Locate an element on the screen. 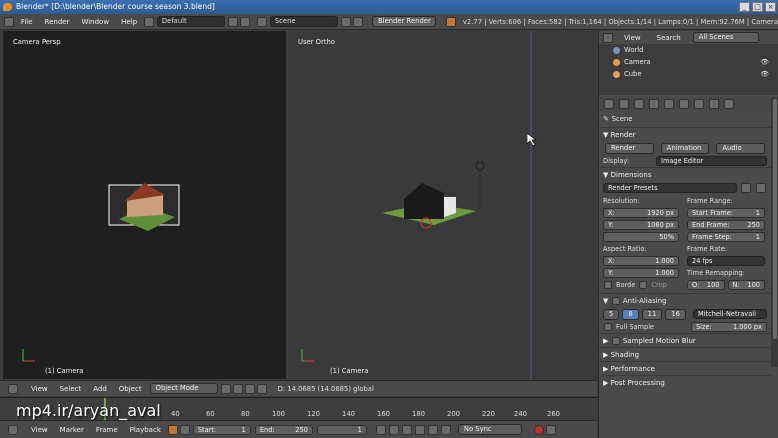 This screenshot has width=778, height=438. remap-new-field: N: 100 is located at coordinates (746, 285).